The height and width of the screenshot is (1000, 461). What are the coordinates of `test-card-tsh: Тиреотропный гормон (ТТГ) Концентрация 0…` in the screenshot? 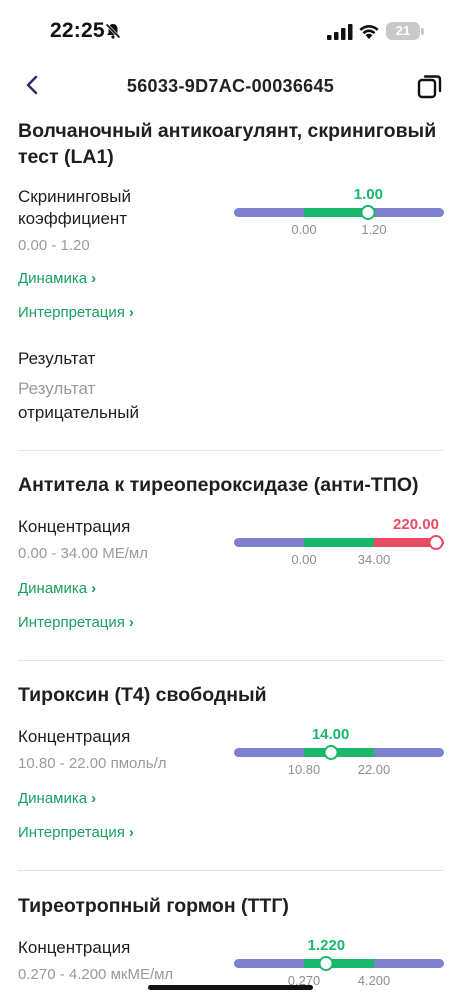 It's located at (231, 940).